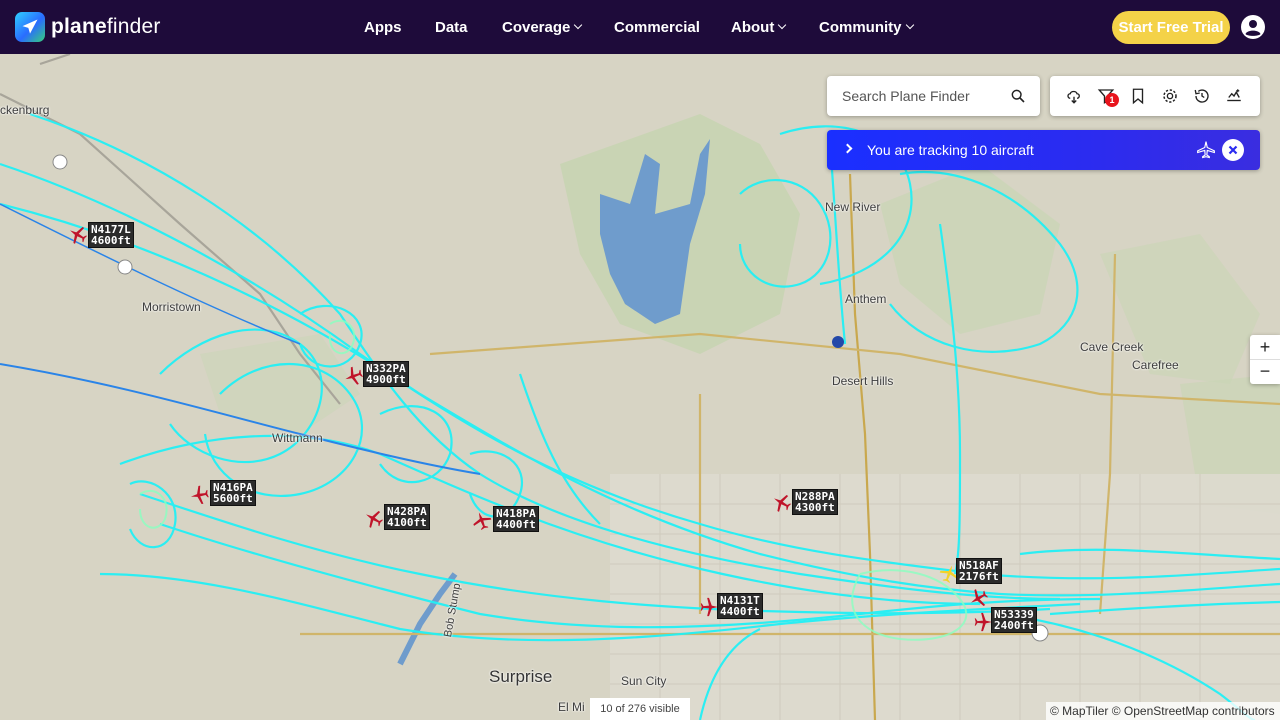 The height and width of the screenshot is (720, 1280). What do you see at coordinates (922, 96) in the screenshot?
I see `search-input` at bounding box center [922, 96].